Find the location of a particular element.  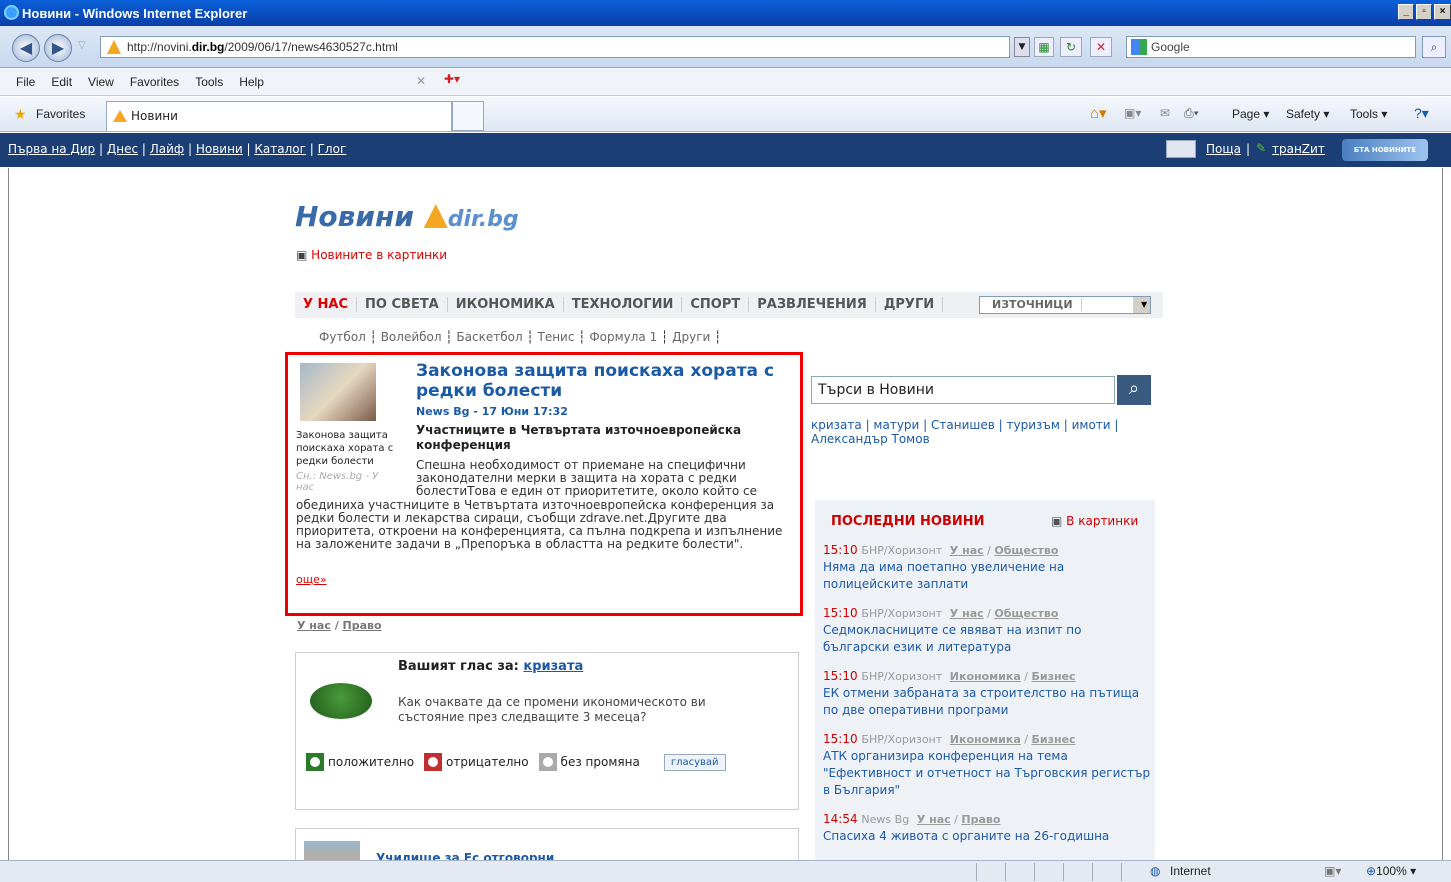

menu-bar: File Edit View Favorites Tools Help ✕ ✚▾ is located at coordinates (725, 82).